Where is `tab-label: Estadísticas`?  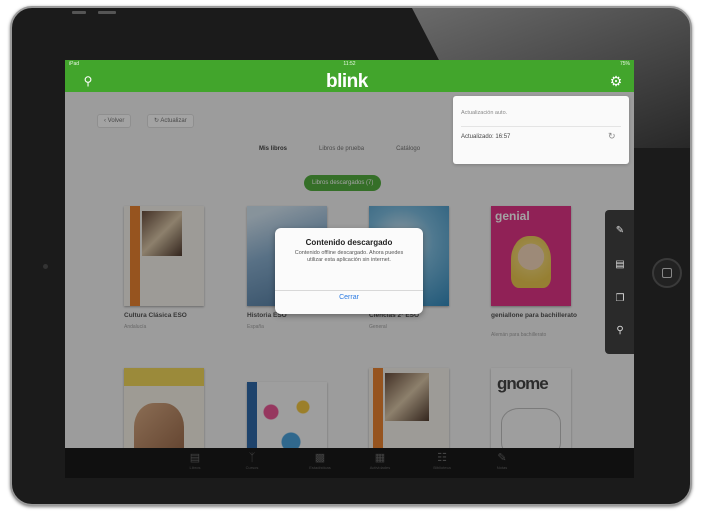 tab-label: Estadísticas is located at coordinates (320, 467).